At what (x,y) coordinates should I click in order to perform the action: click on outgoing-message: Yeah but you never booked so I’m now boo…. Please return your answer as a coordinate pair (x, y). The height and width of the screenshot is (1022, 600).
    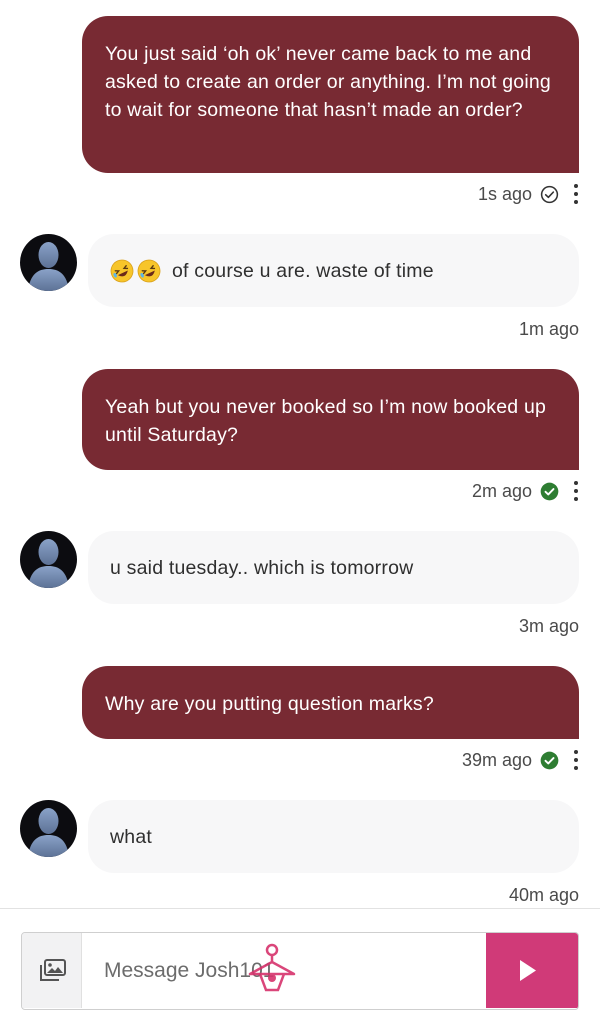
    Looking at the image, I should click on (330, 419).